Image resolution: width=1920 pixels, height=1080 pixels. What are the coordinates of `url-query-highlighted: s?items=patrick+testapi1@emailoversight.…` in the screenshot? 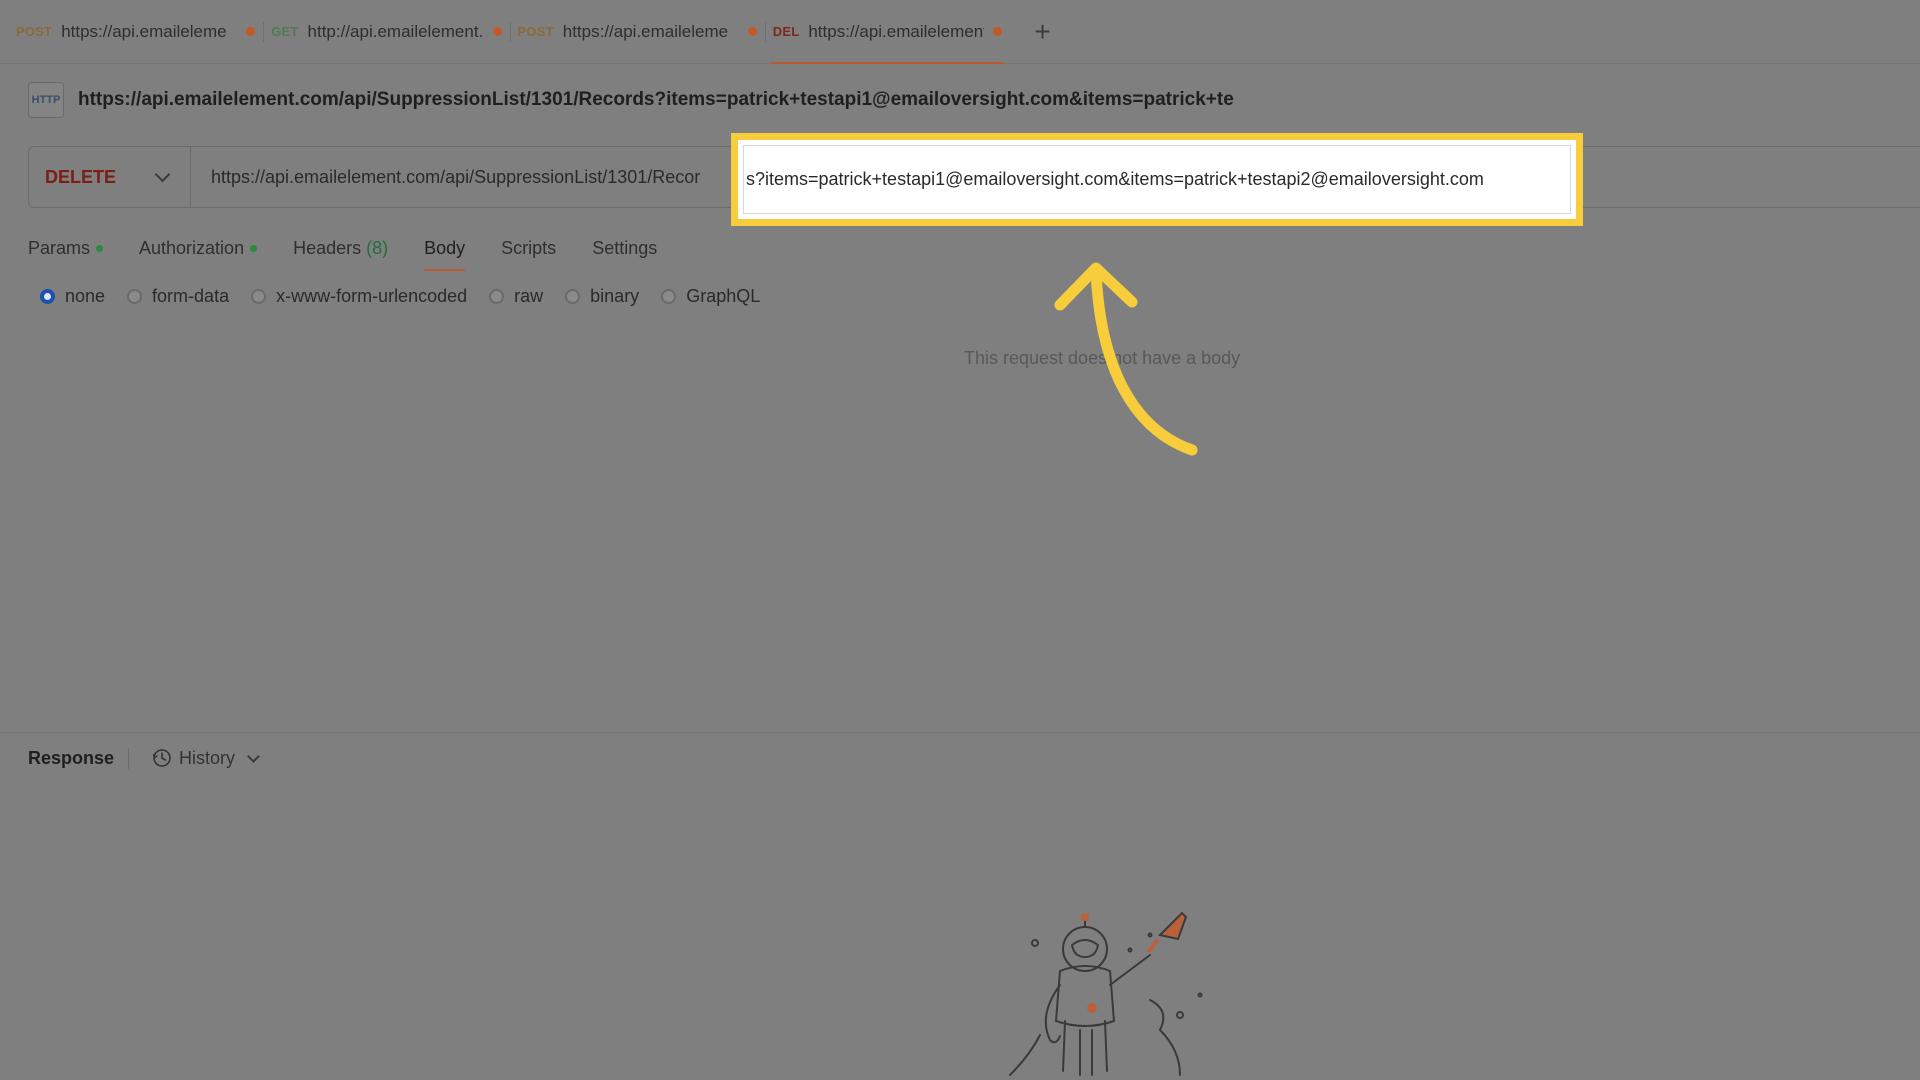 It's located at (1111, 179).